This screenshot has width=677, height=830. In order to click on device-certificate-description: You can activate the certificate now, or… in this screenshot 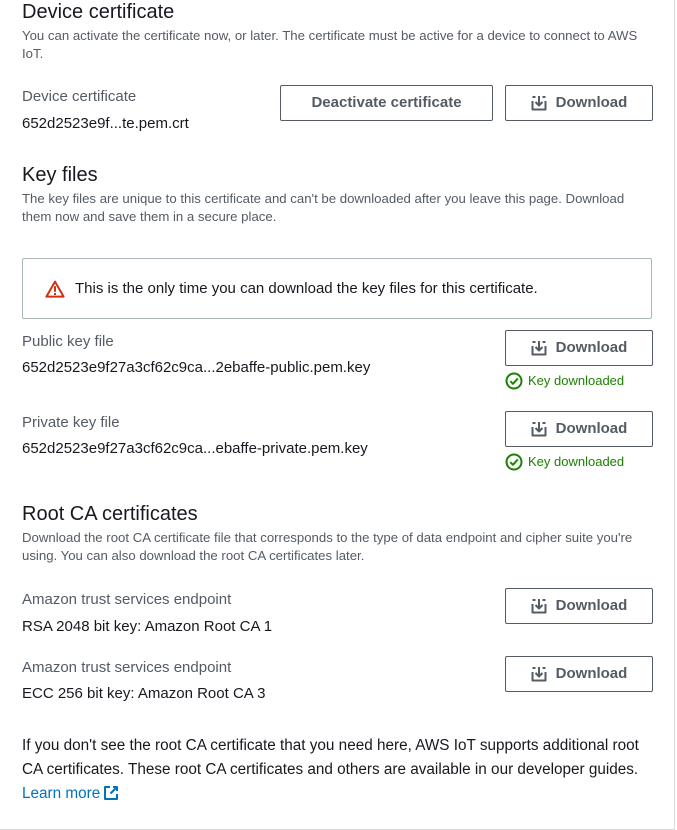, I will do `click(330, 44)`.